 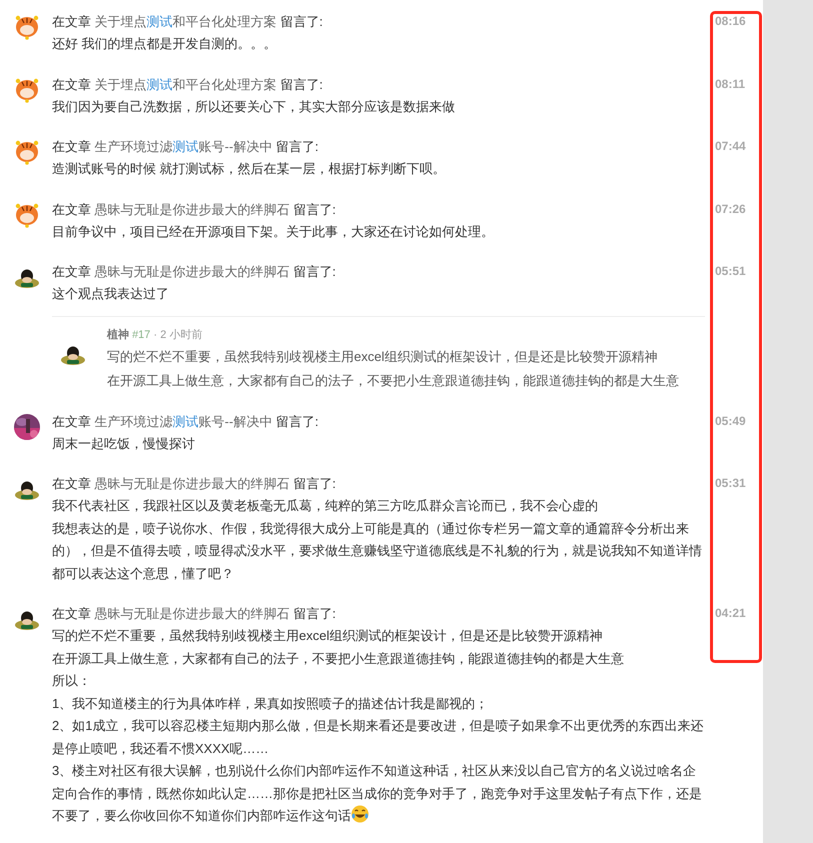 I want to click on notice-time: 05:51, so click(x=730, y=271).